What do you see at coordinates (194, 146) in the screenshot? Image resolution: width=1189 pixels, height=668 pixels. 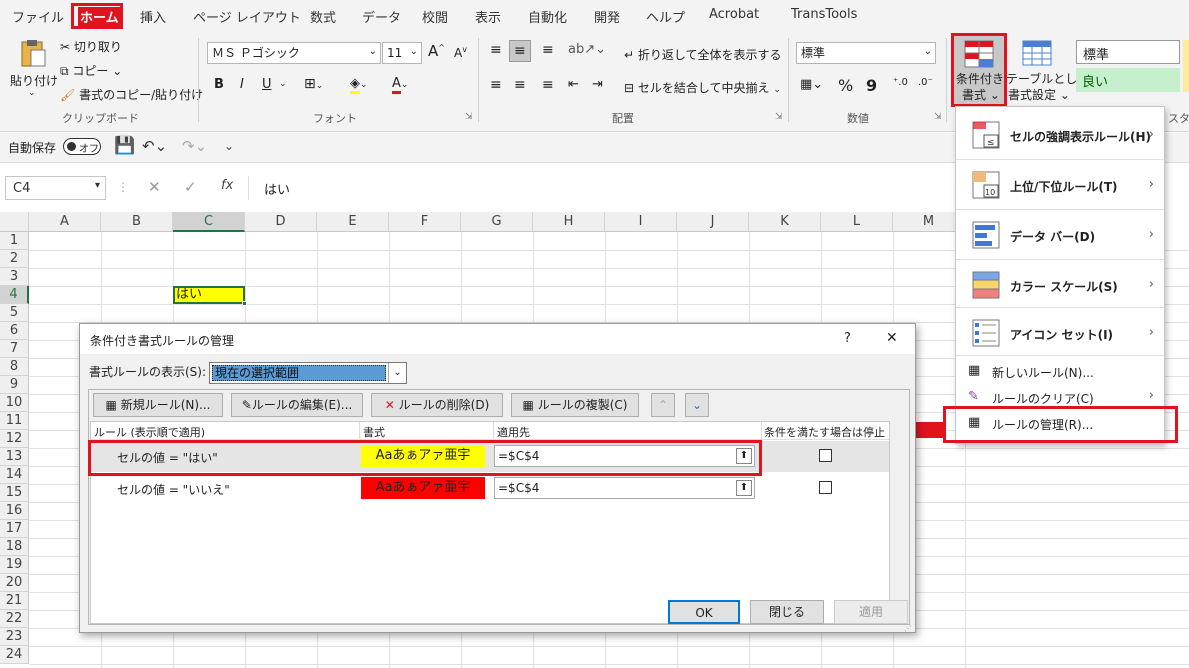 I see `redo-icon: ↷⌄` at bounding box center [194, 146].